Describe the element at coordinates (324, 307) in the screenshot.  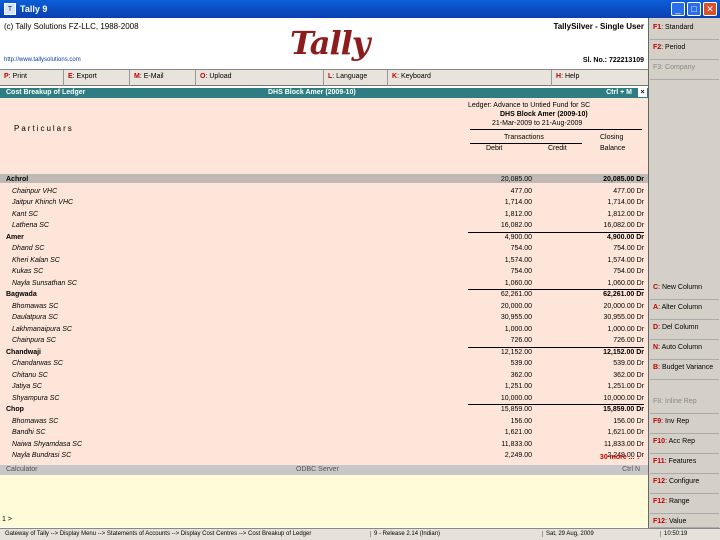
I see `cost-centre-row: Bhomawas SC 20,000.00 20,000.00 Dr` at that location.